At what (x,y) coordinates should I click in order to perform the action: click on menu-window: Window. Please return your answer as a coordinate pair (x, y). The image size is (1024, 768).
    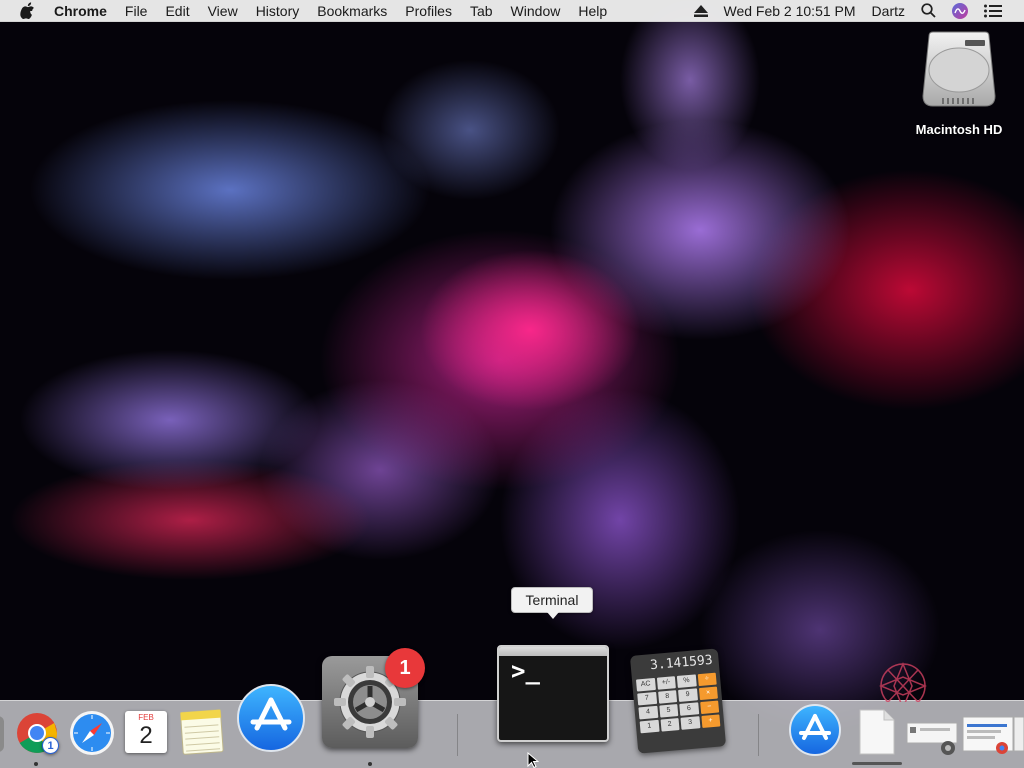
    Looking at the image, I should click on (536, 11).